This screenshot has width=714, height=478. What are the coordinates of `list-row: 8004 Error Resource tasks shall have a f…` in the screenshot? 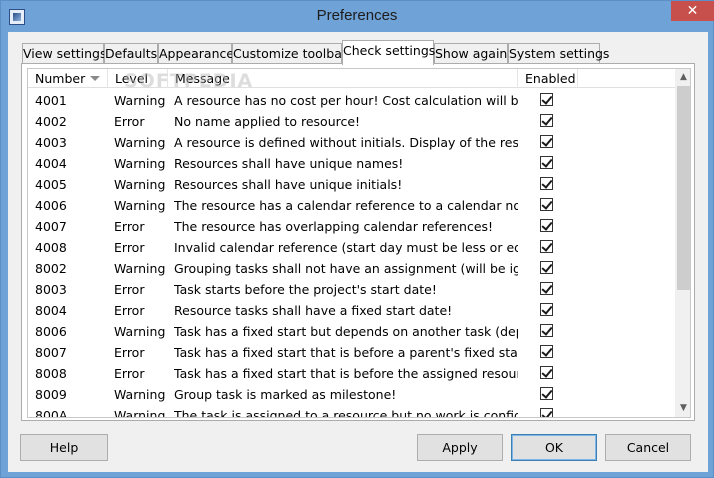 It's located at (351, 310).